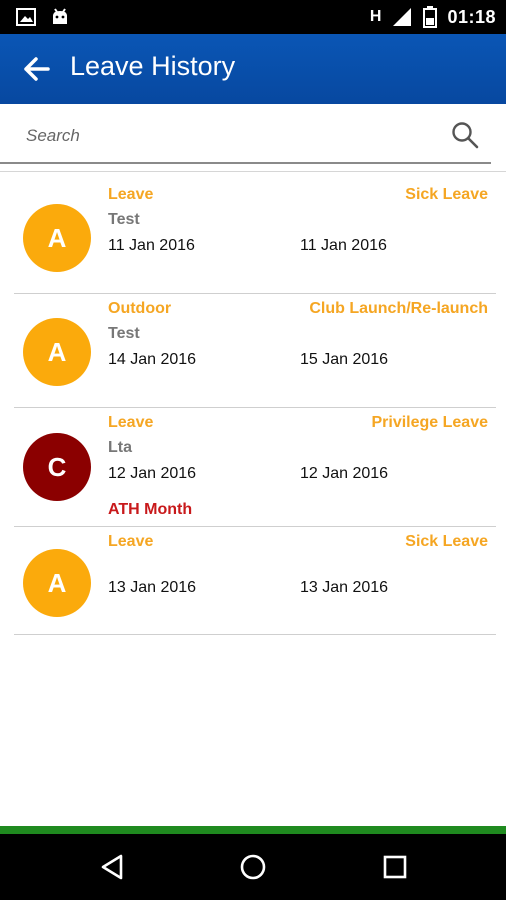 The height and width of the screenshot is (900, 506). What do you see at coordinates (37, 69) in the screenshot?
I see `back-arrow-icon` at bounding box center [37, 69].